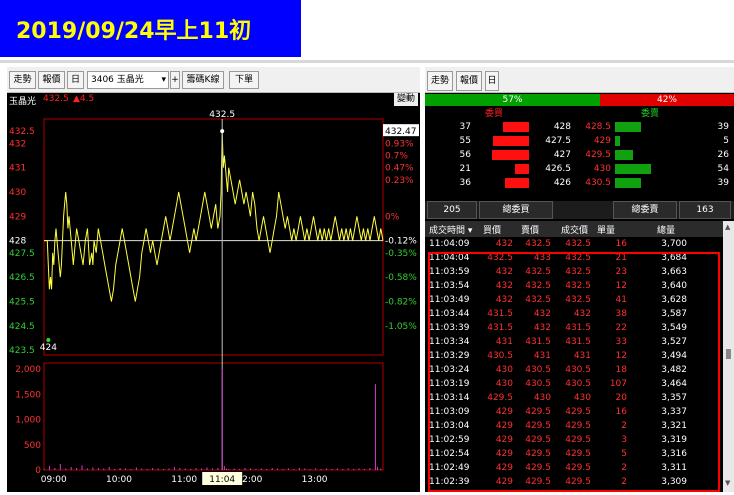 Image resolution: width=734 pixels, height=495 pixels. I want to click on trade-header-col: 總量, so click(666, 231).